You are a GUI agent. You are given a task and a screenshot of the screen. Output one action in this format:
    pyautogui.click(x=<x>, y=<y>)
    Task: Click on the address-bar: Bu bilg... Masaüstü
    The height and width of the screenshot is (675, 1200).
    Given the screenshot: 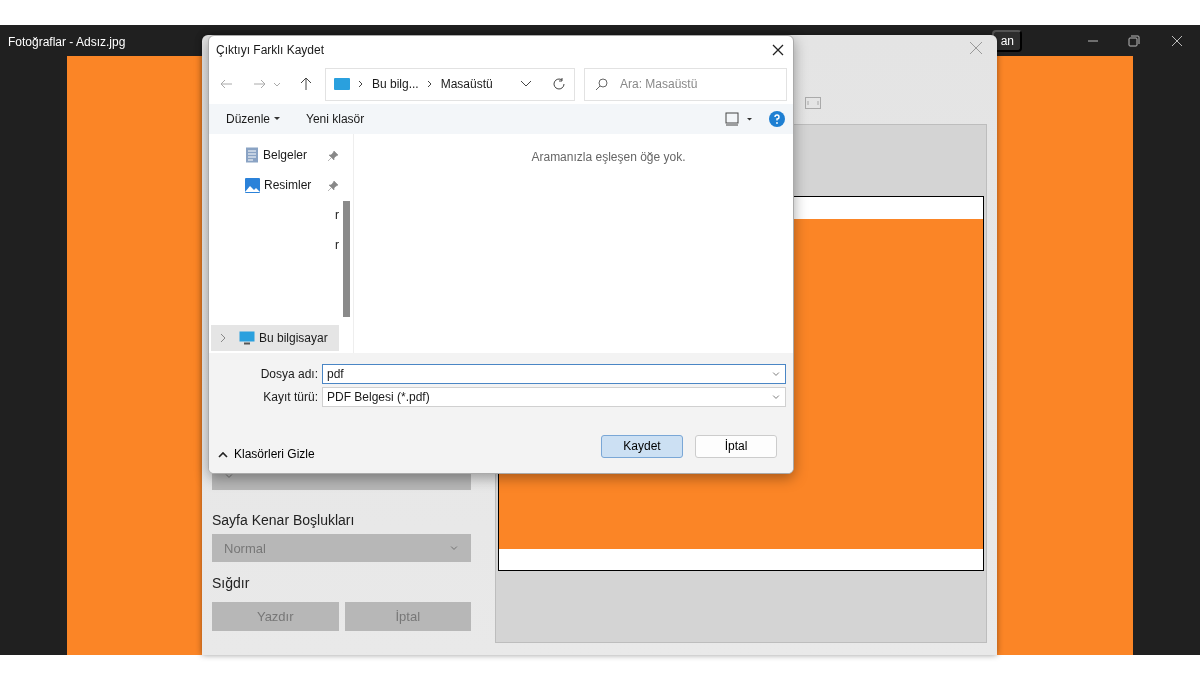 What is the action you would take?
    pyautogui.click(x=450, y=84)
    